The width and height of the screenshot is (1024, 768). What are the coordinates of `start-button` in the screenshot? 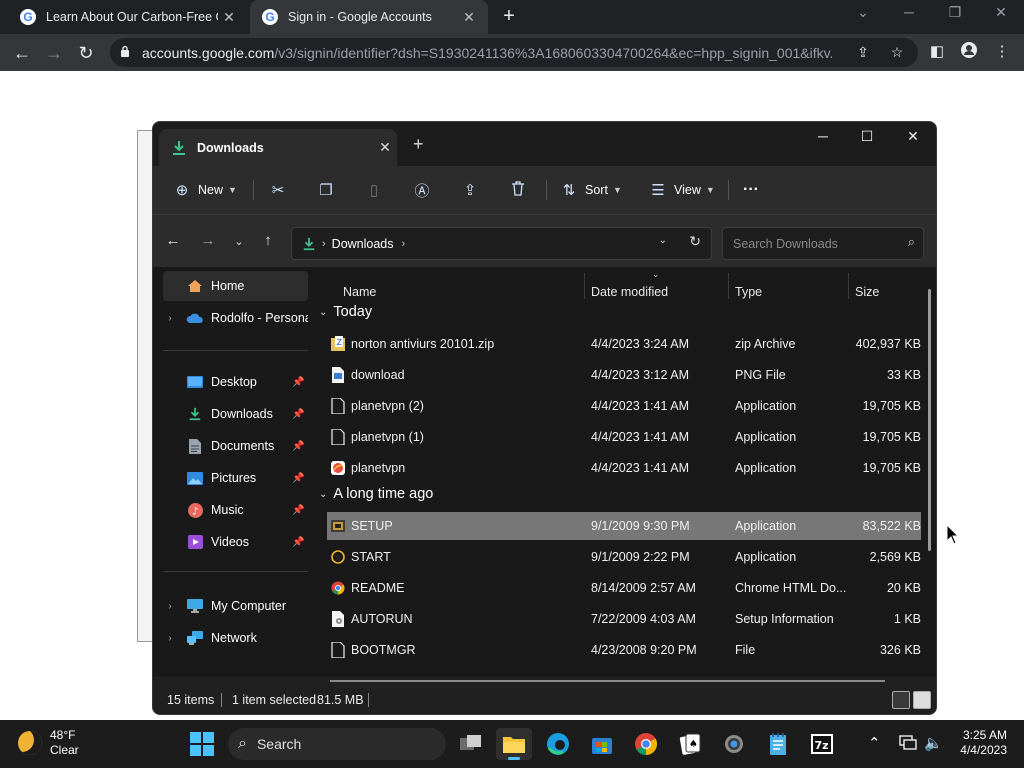 It's located at (202, 744).